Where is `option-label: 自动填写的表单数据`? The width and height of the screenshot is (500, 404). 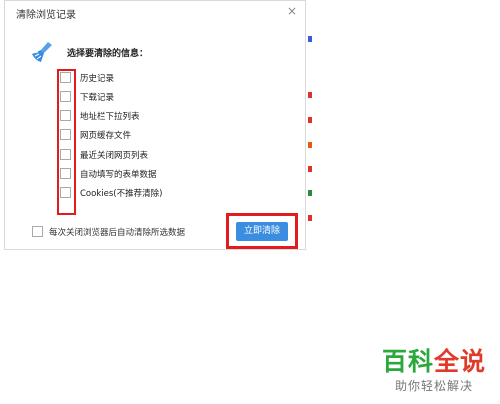 option-label: 自动填写的表单数据 is located at coordinates (118, 175).